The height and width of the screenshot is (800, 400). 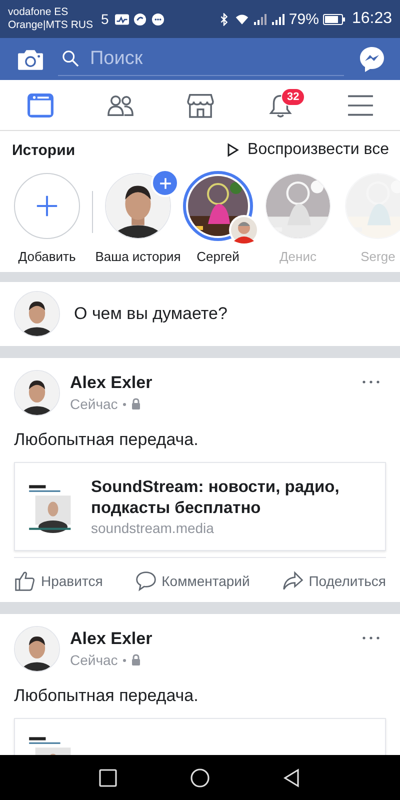 I want to click on story-name: Ваша история, so click(x=138, y=256).